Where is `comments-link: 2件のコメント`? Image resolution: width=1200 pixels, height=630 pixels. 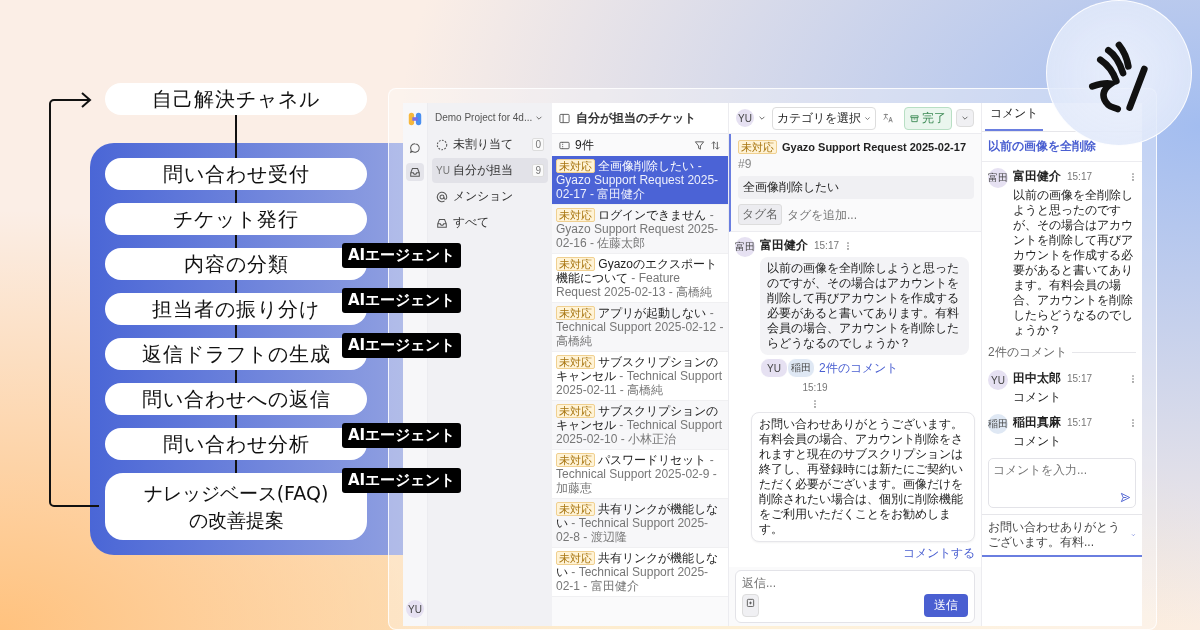
comments-link: 2件のコメント is located at coordinates (858, 368).